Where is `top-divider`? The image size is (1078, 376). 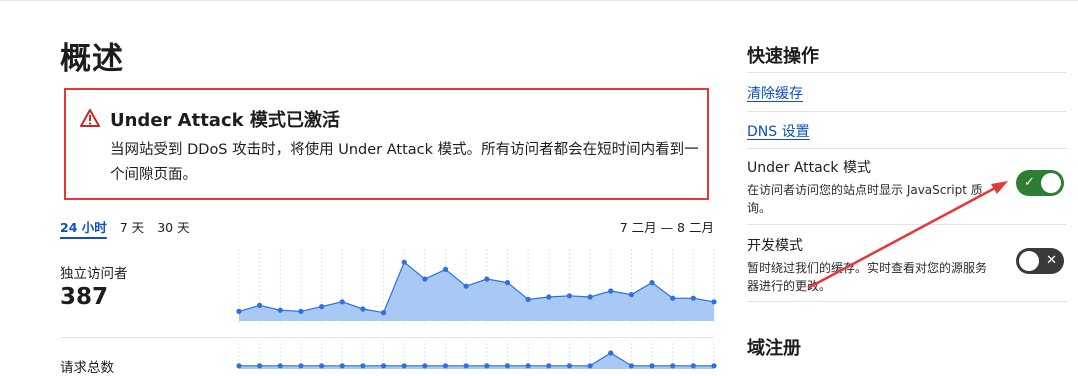
top-divider is located at coordinates (539, 0).